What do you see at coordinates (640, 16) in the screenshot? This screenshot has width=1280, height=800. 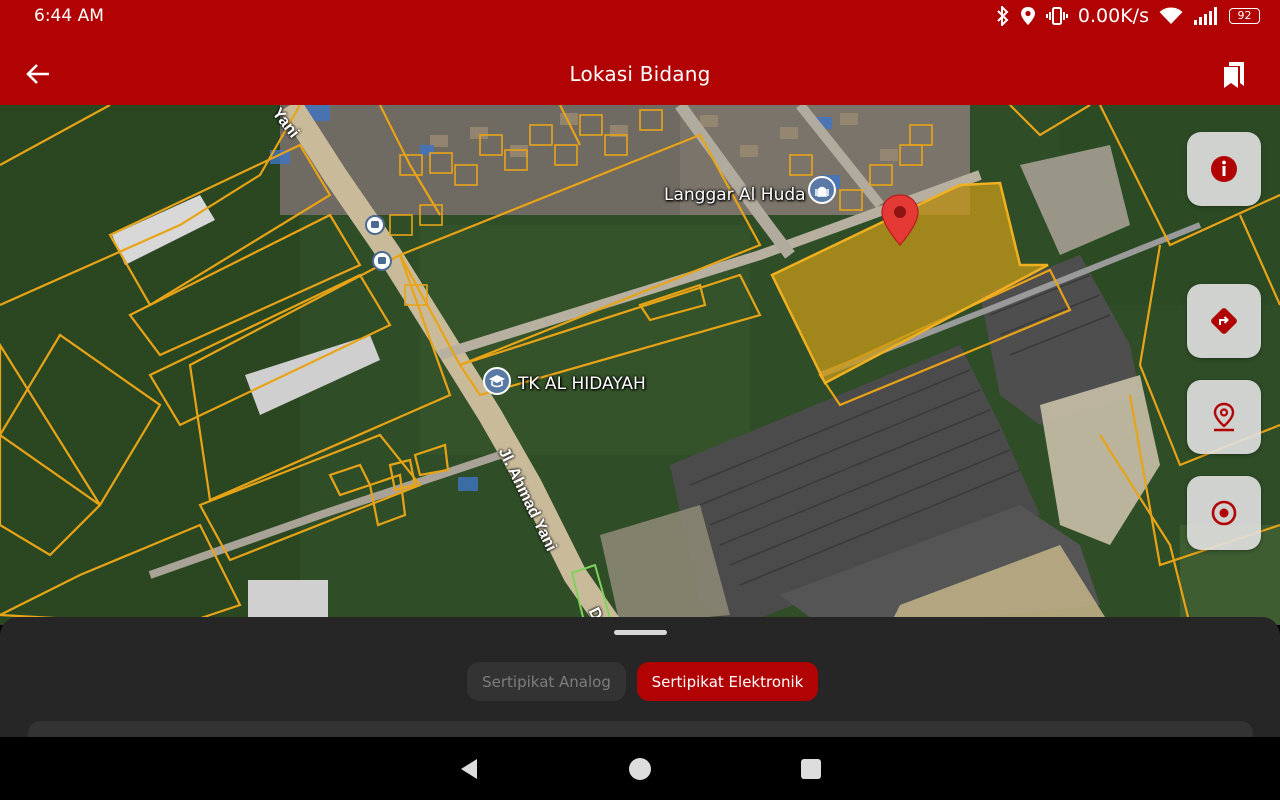 I see `status-bar: 6:44 AM 0.00K/s 92` at bounding box center [640, 16].